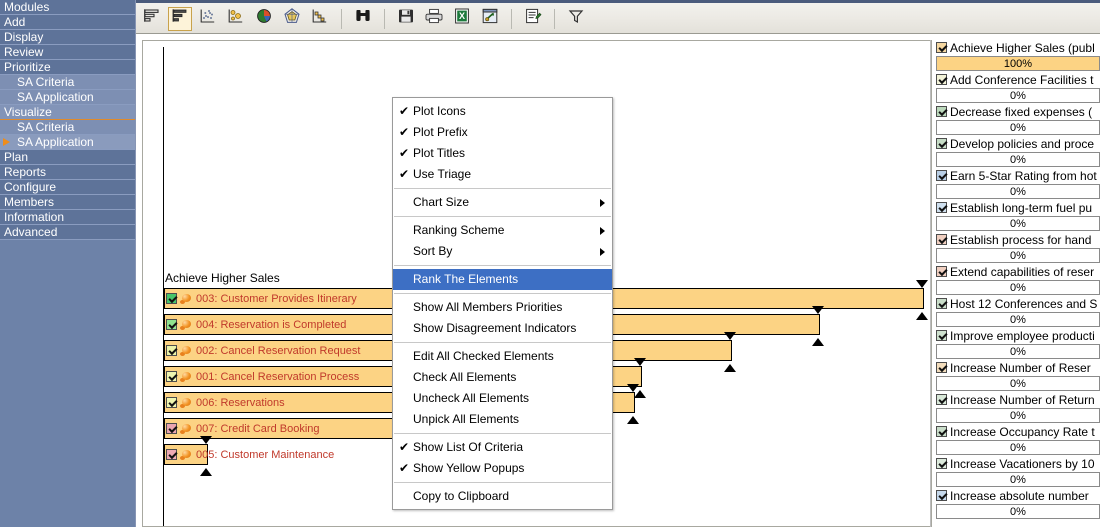 The width and height of the screenshot is (1100, 527). Describe the element at coordinates (320, 19) in the screenshot. I see `toolbar-button-step-chart` at that location.